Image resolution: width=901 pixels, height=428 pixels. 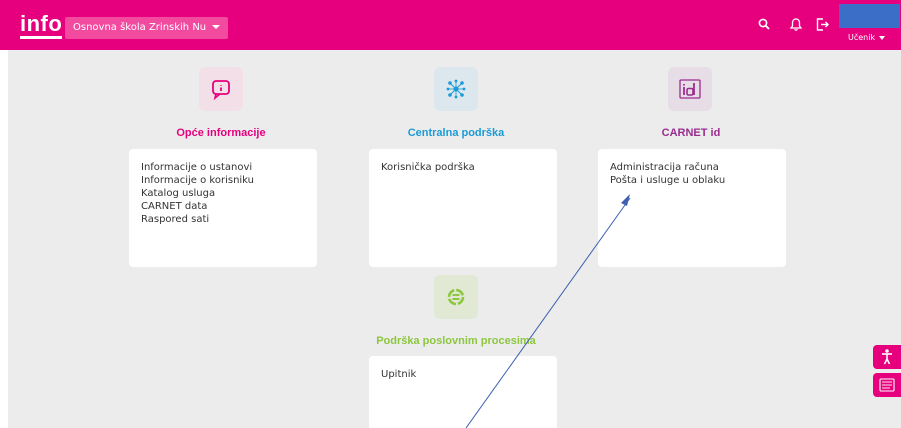 What do you see at coordinates (548, 311) in the screenshot?
I see `annotation-arrow` at bounding box center [548, 311].